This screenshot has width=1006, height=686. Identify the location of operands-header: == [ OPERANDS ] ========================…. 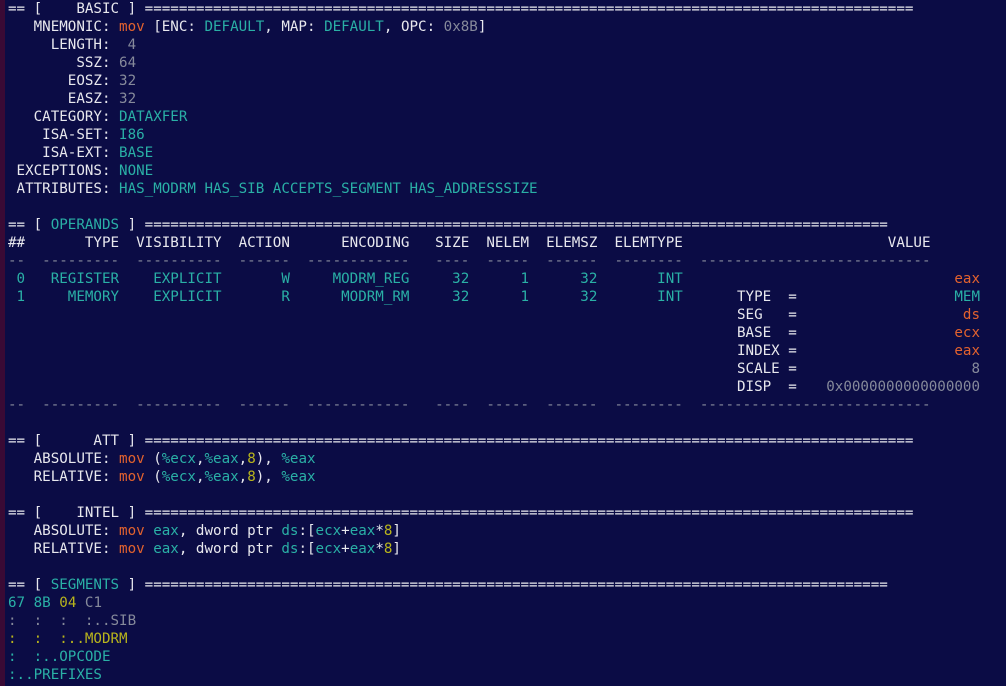
(448, 225).